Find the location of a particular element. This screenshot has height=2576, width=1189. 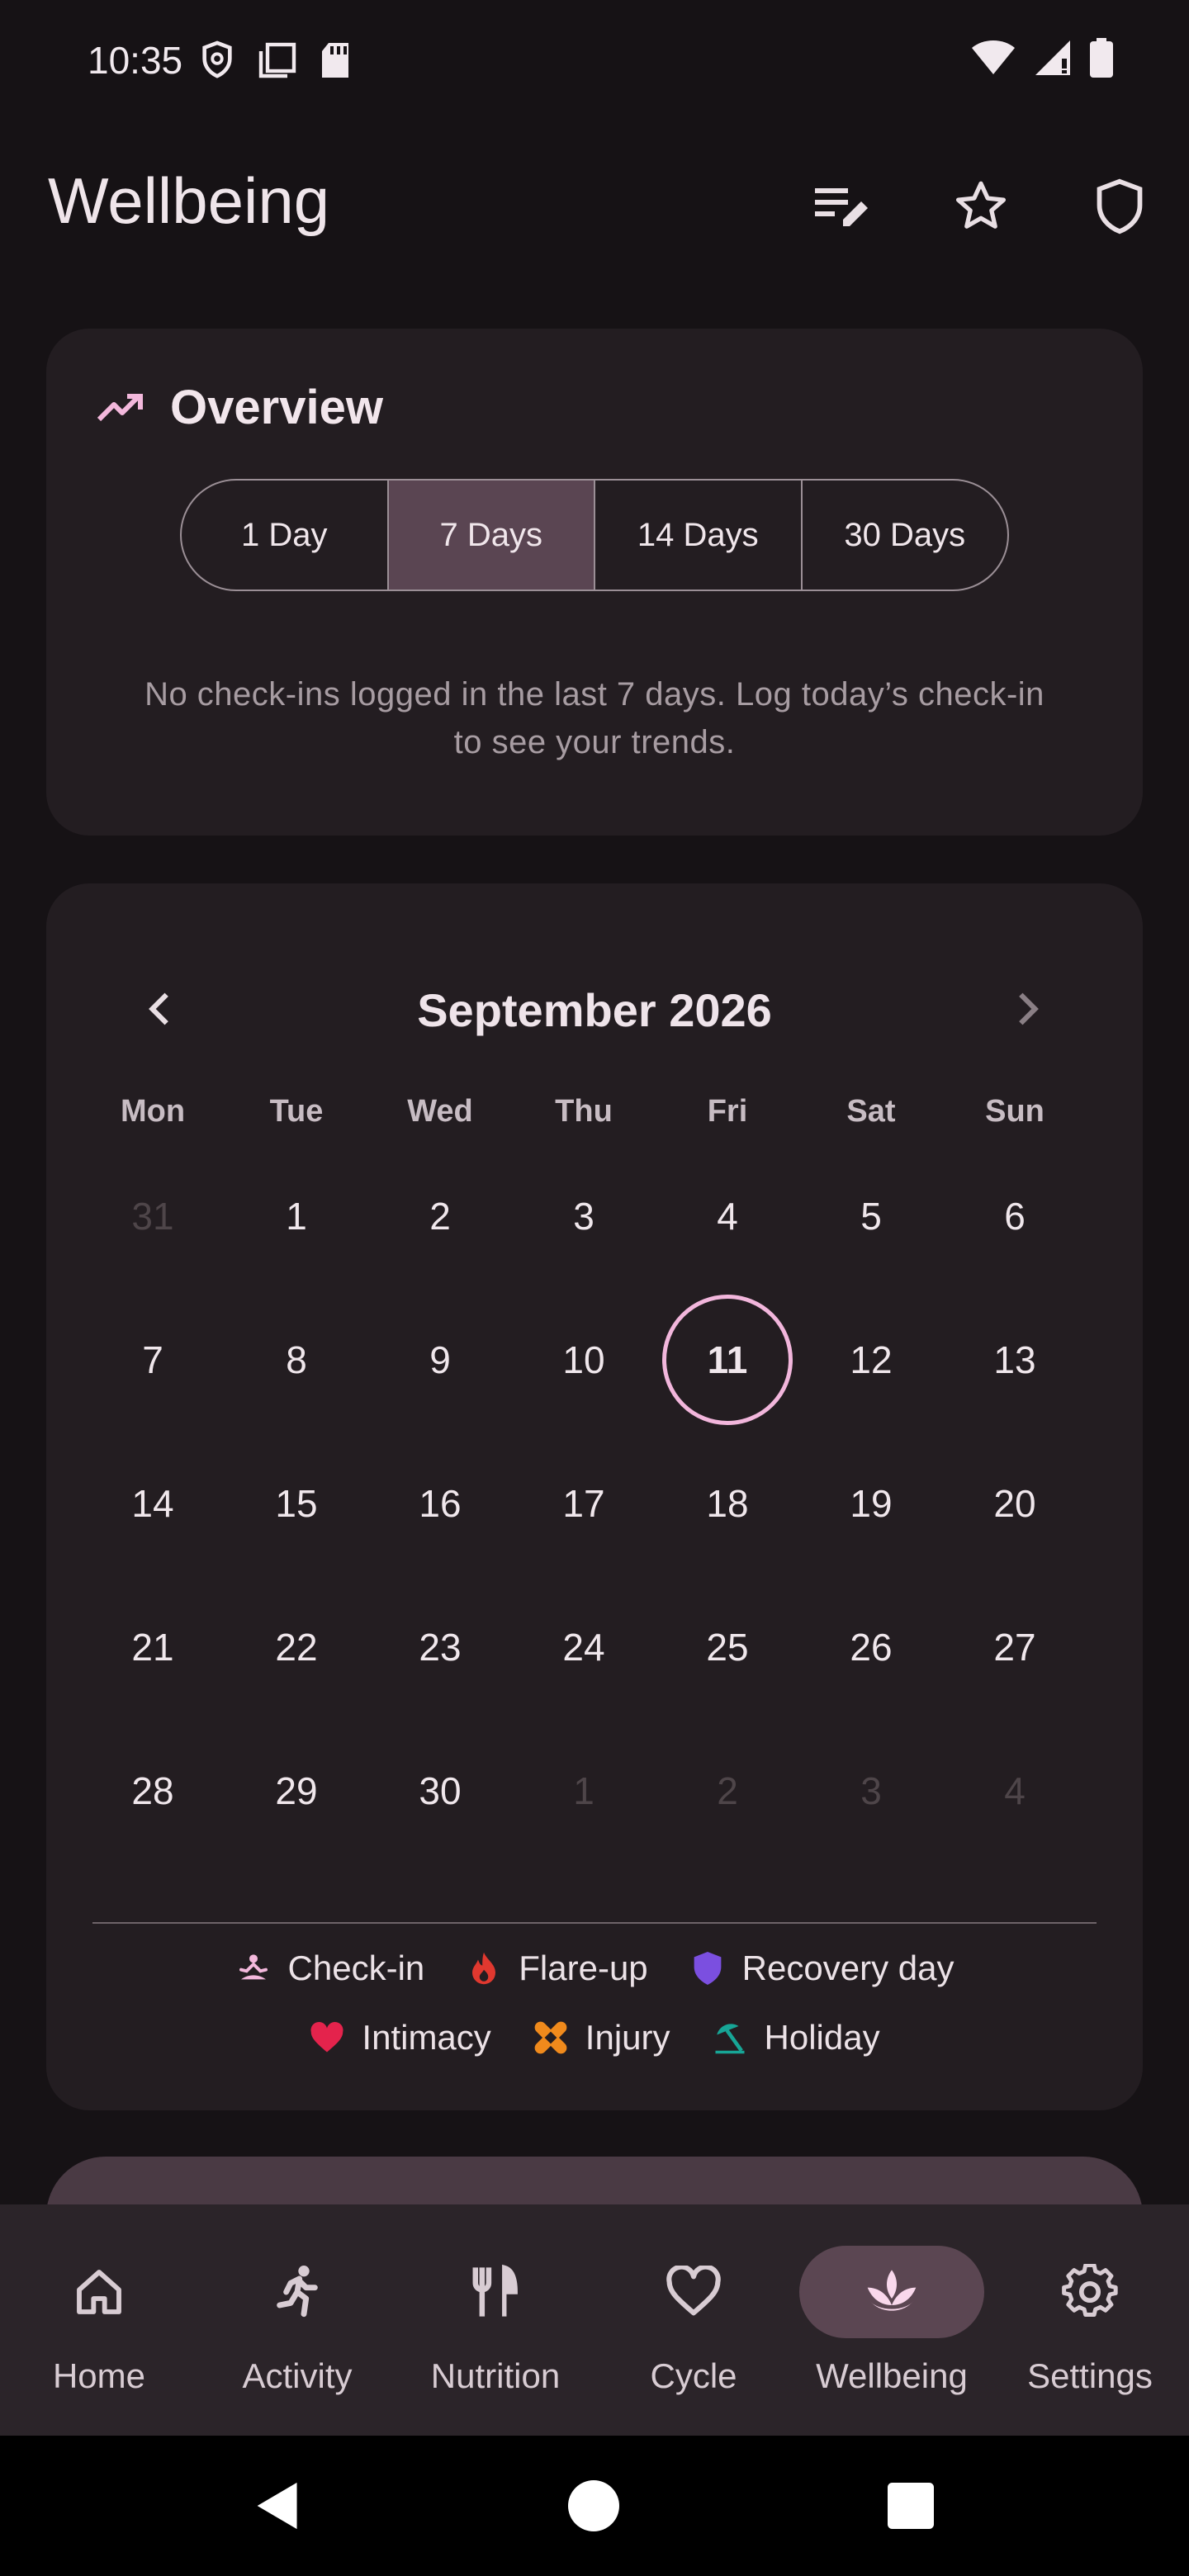

recents-icon is located at coordinates (911, 2506).